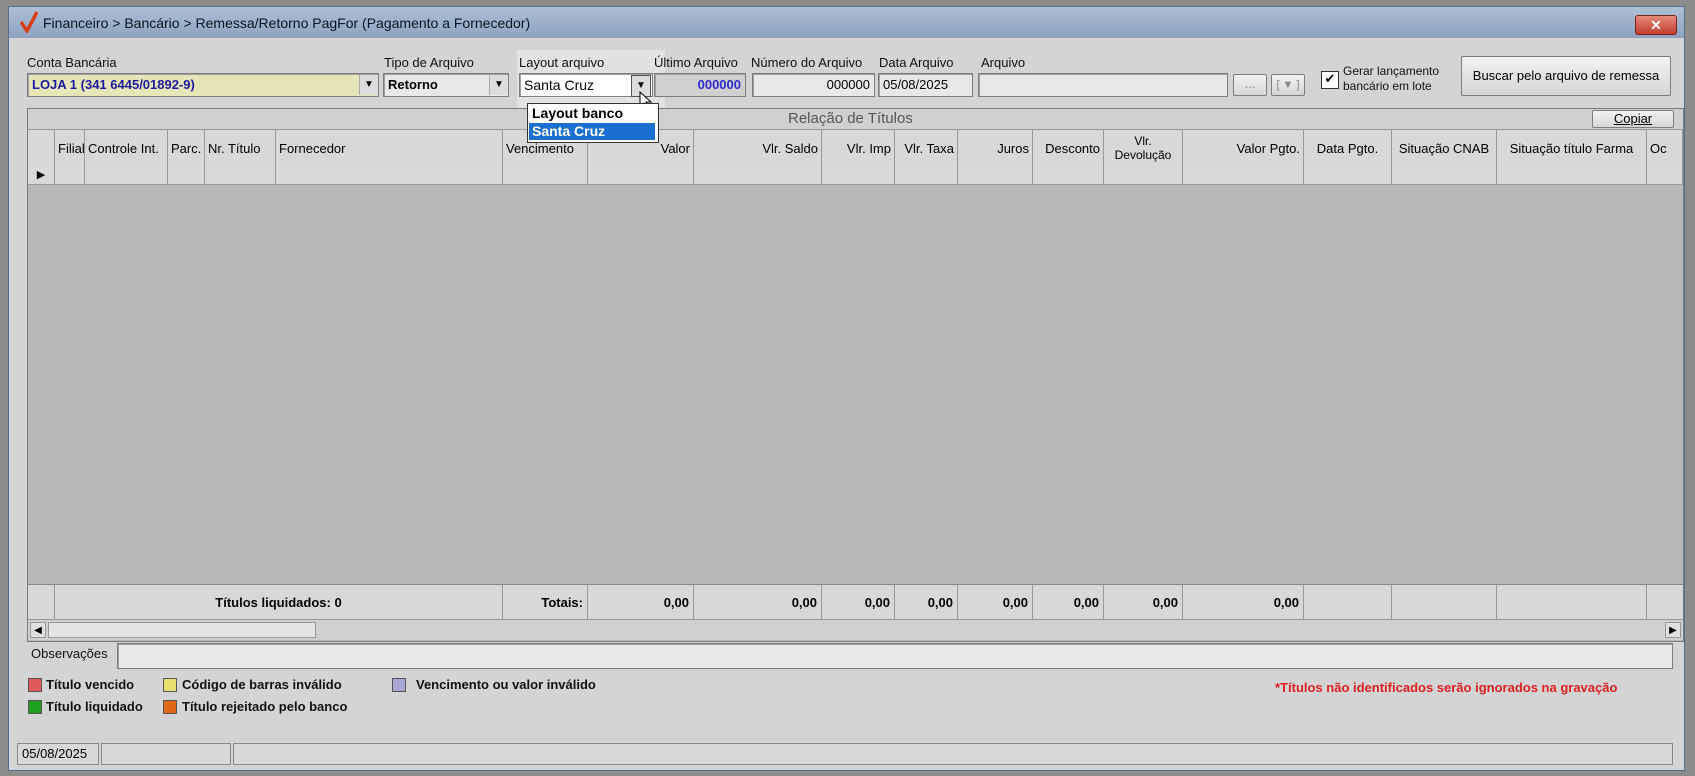 This screenshot has height=776, width=1695. Describe the element at coordinates (719, 84) in the screenshot. I see `ultimo-arquivo-value: 000000` at that location.